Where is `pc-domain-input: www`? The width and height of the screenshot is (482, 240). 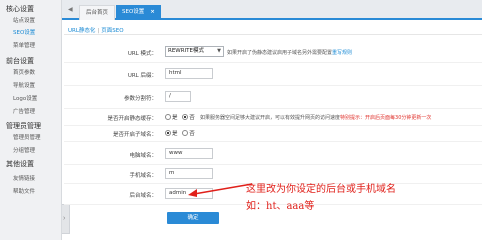
pc-domain-input: www is located at coordinates (189, 153).